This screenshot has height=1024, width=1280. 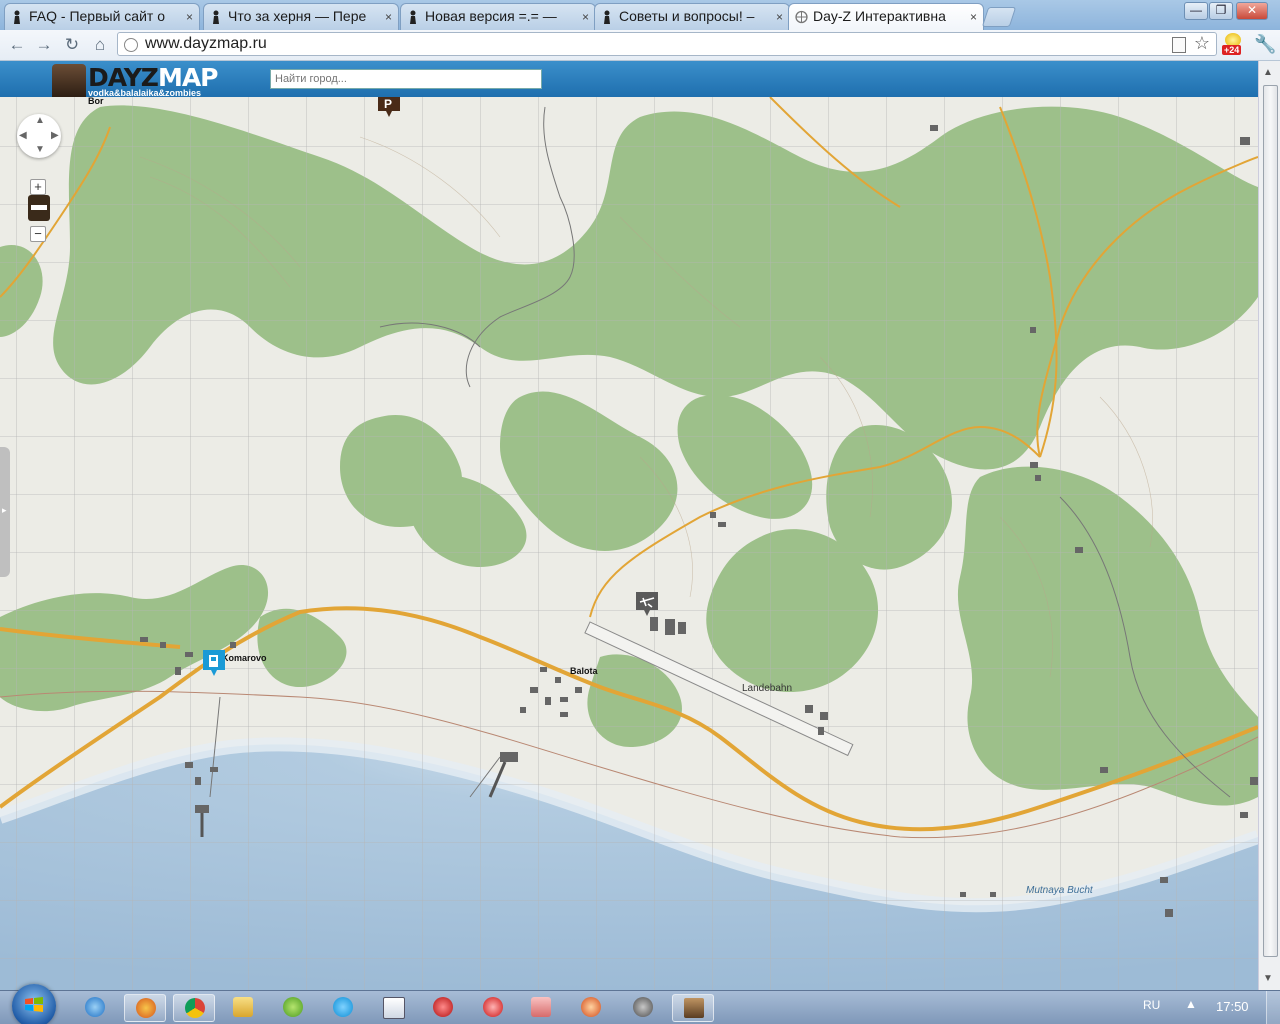 I want to click on start-button, so click(x=34, y=1004).